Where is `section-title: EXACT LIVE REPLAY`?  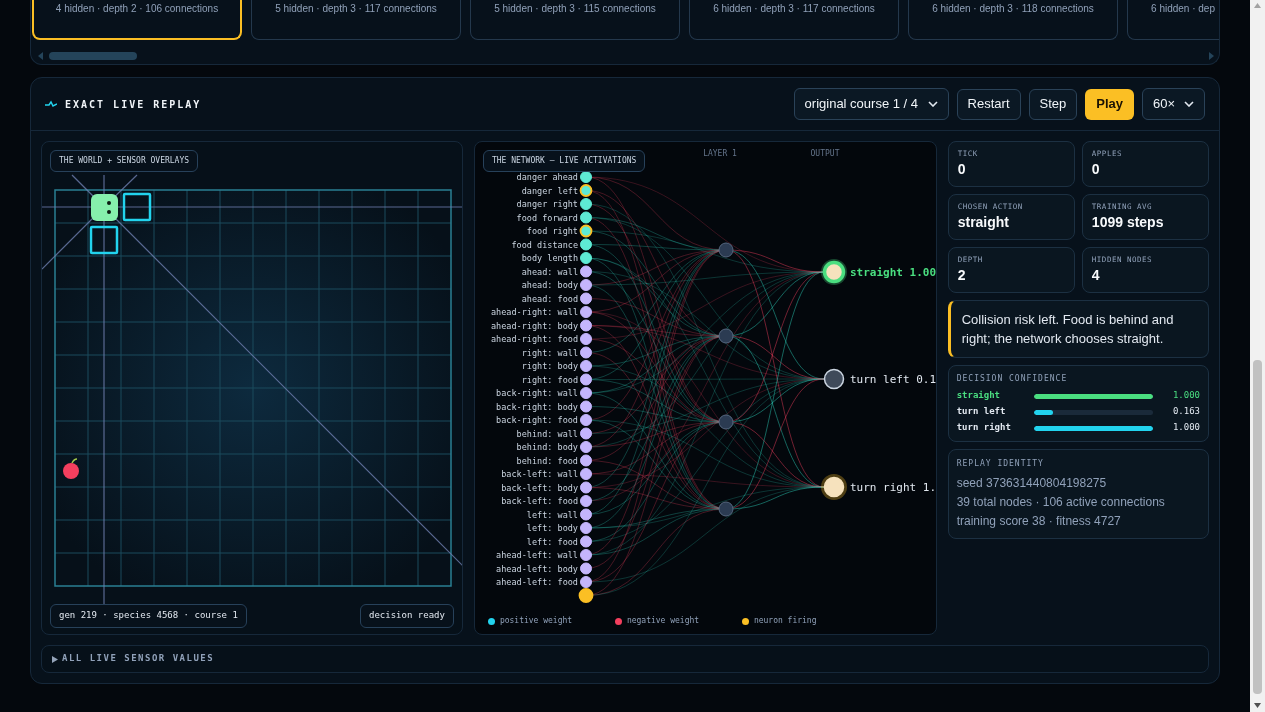
section-title: EXACT LIVE REPLAY is located at coordinates (133, 104).